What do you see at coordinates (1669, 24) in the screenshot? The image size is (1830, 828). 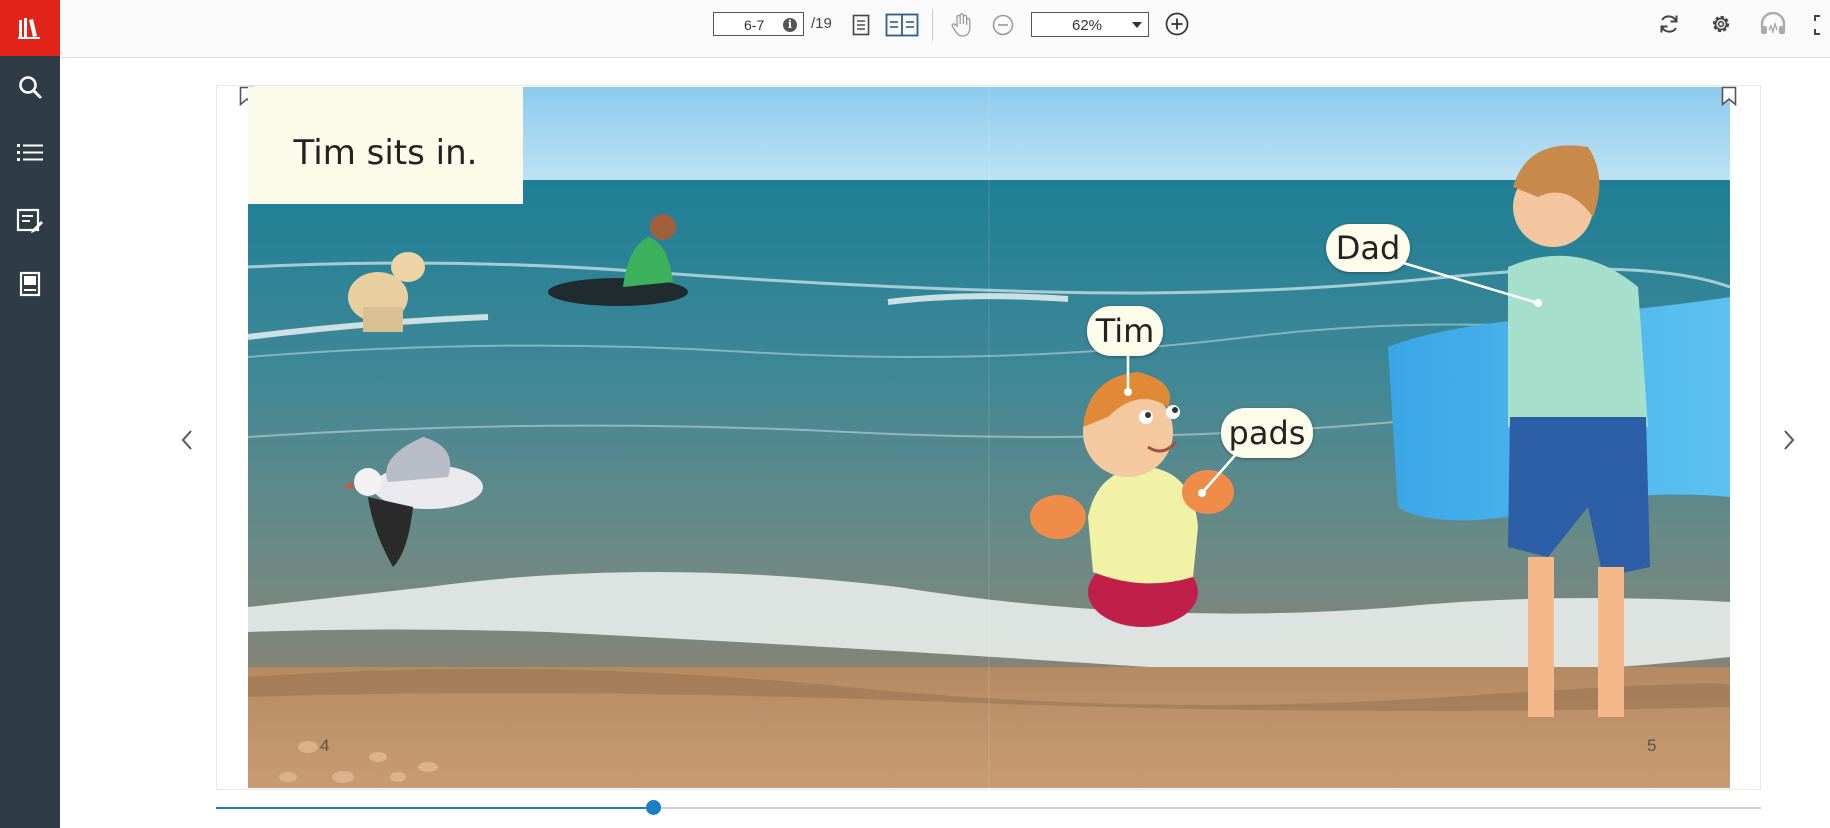 I see `refresh-icon` at bounding box center [1669, 24].